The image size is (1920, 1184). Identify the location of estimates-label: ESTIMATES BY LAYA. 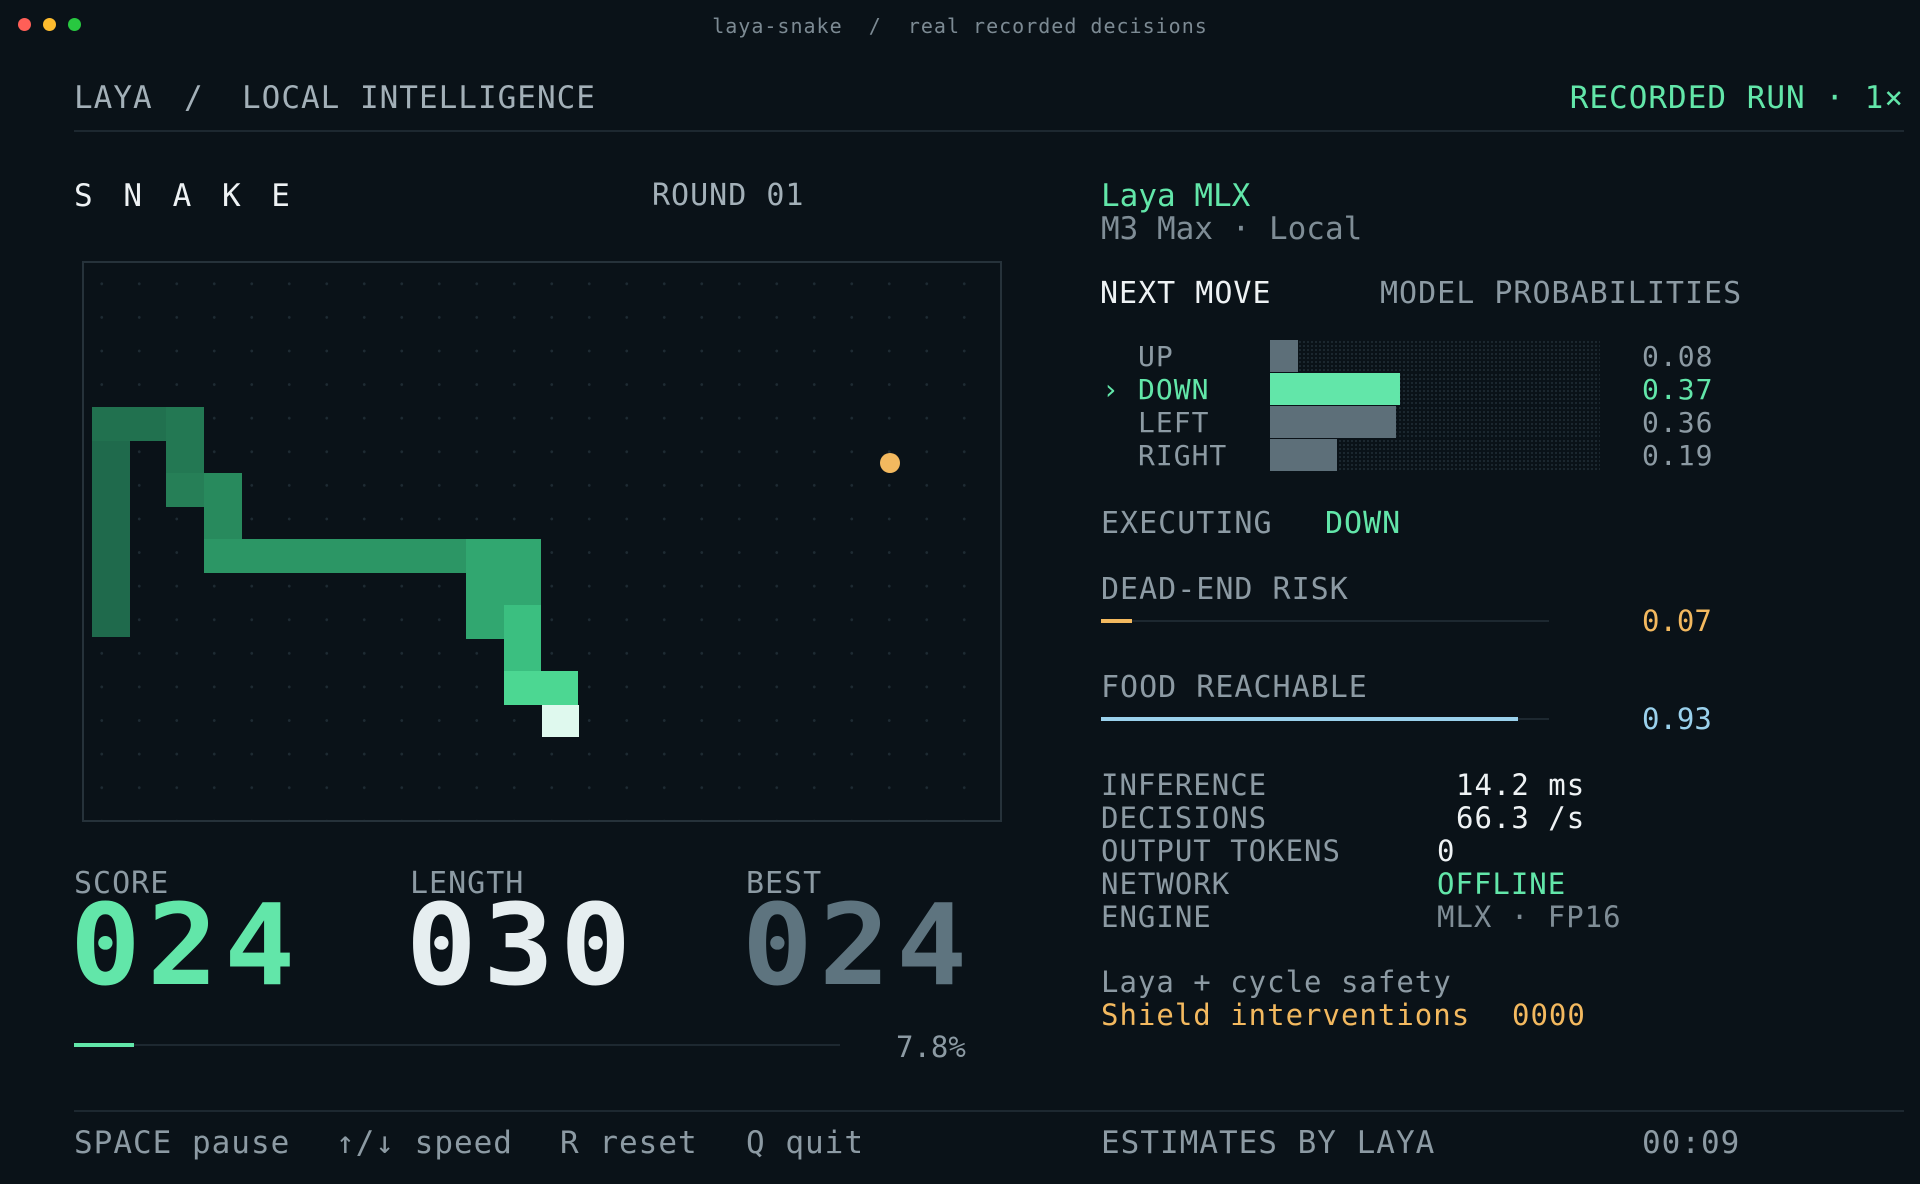
(1268, 1143).